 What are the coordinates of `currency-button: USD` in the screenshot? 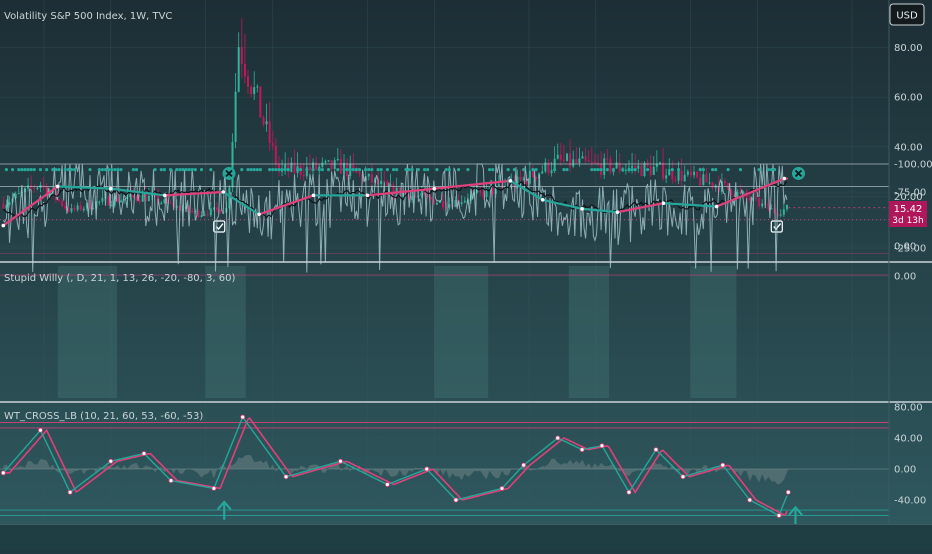 It's located at (907, 14).